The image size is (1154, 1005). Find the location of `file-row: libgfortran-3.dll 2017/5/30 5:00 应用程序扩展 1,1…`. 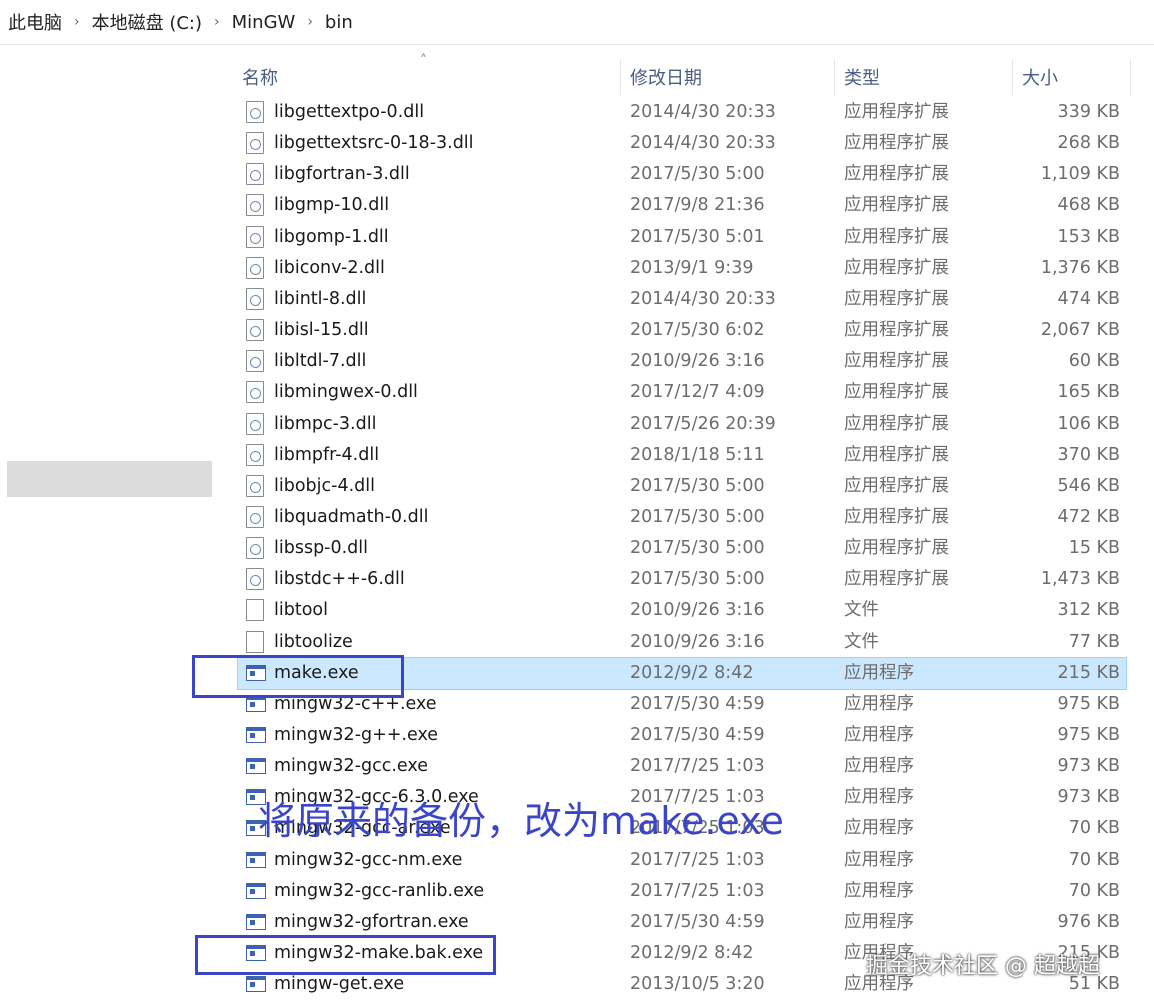

file-row: libgfortran-3.dll 2017/5/30 5:00 应用程序扩展 1,1… is located at coordinates (682, 174).